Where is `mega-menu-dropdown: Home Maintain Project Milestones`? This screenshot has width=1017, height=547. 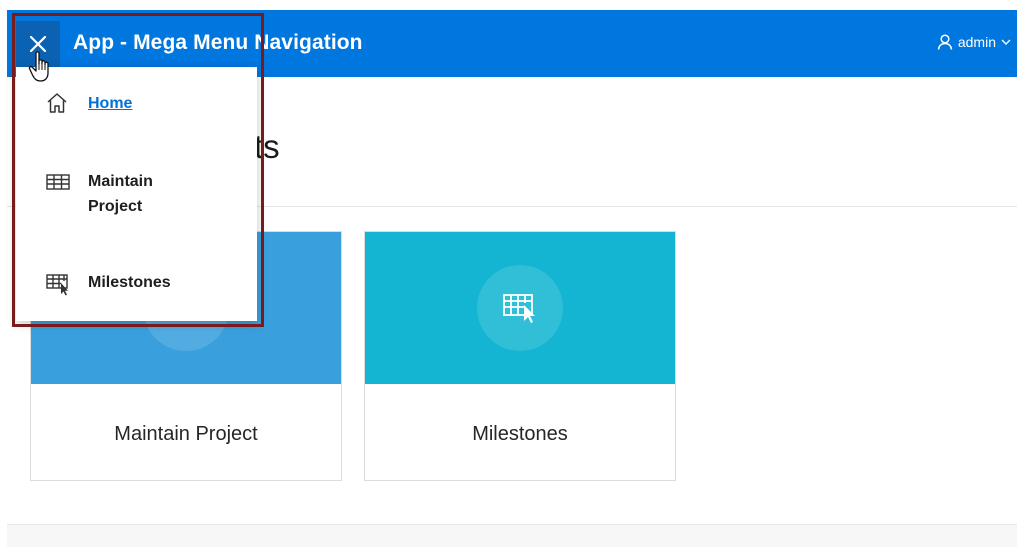
mega-menu-dropdown: Home Maintain Project Milestones is located at coordinates (136, 194).